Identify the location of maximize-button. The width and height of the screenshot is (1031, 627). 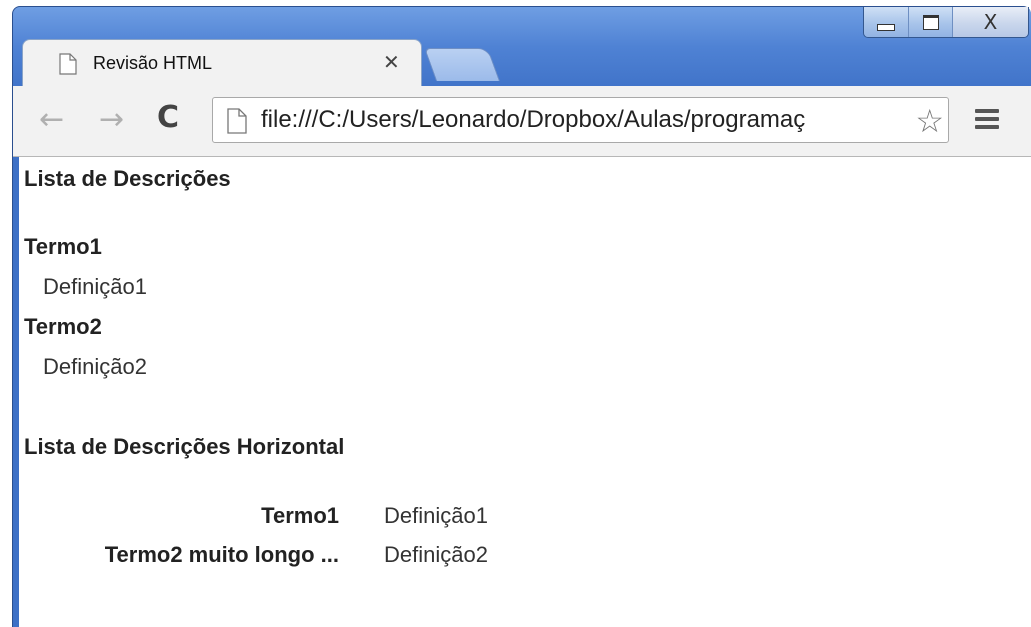
(930, 22).